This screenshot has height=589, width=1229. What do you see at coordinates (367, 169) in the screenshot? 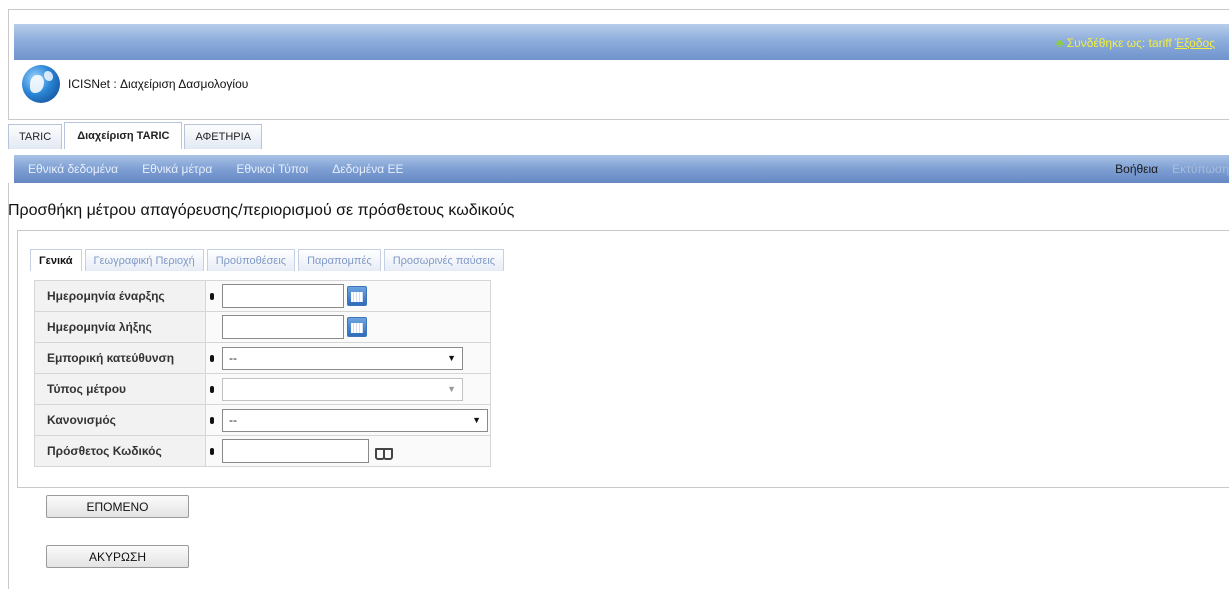
I see `nav-eu-data: Δεδομένα ΕΕ` at bounding box center [367, 169].